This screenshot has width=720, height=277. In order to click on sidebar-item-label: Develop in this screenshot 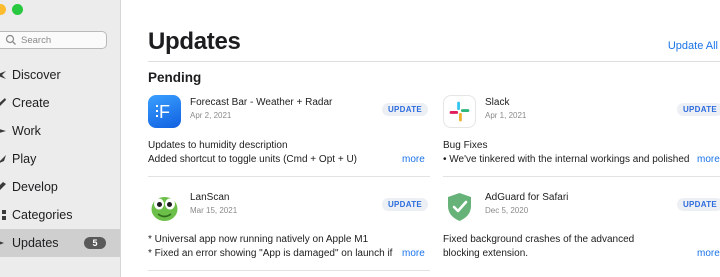, I will do `click(35, 187)`.